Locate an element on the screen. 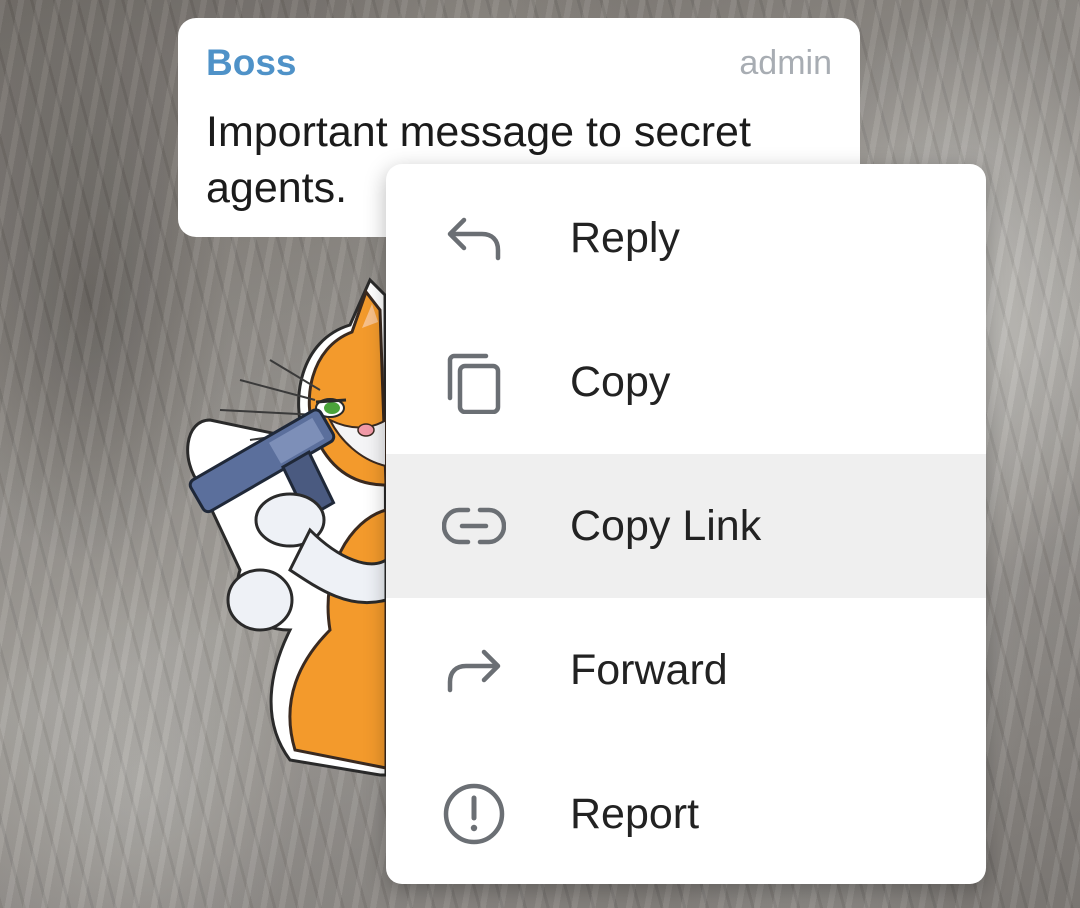  menu-item-report: Report is located at coordinates (686, 813).